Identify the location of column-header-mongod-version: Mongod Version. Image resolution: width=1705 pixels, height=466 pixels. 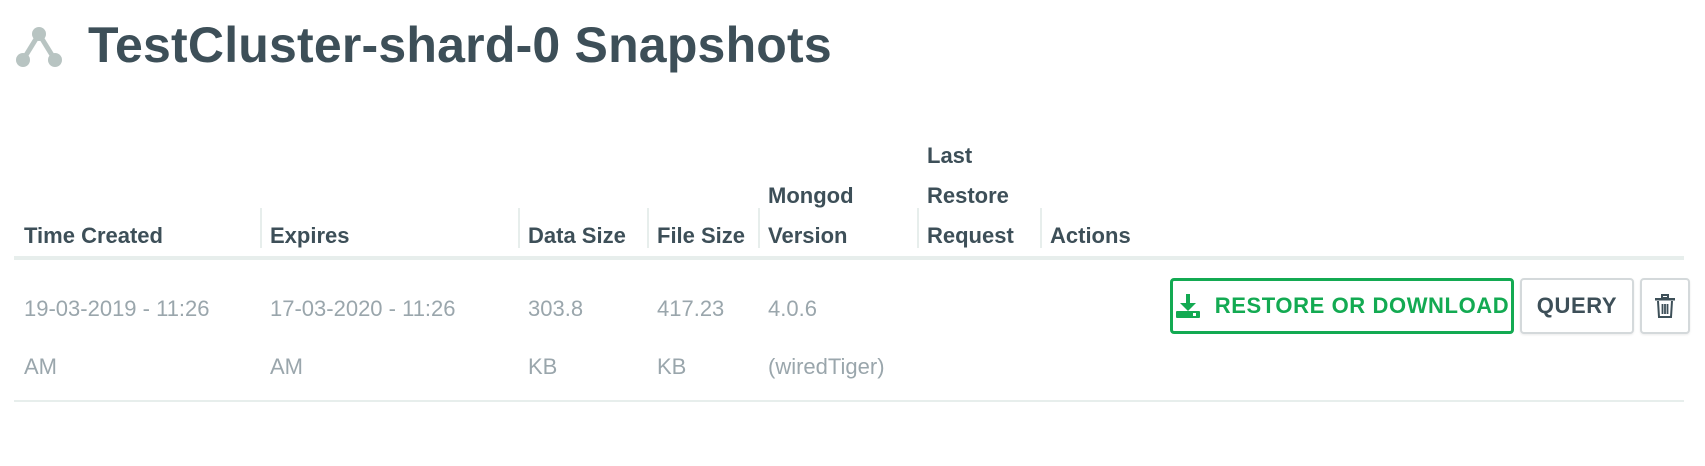
(837, 188).